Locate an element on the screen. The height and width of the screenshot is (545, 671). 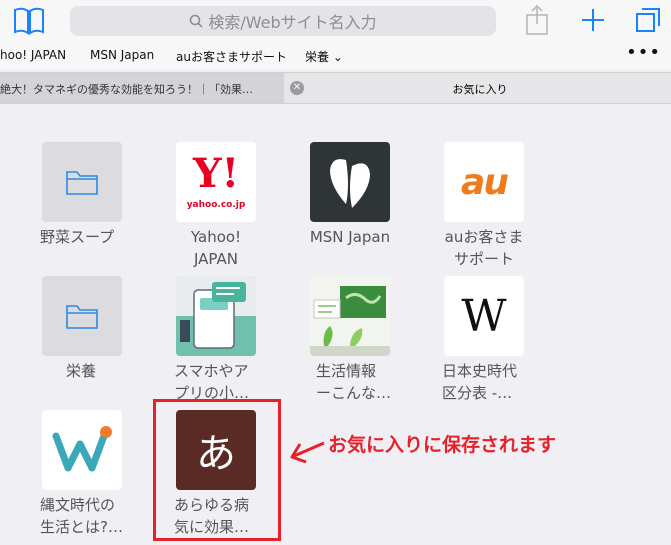
bookmarks-bar: hoo! JAPAN MSN Japan auお客さまサポート 栄養 ⌄ ••• is located at coordinates (335, 56).